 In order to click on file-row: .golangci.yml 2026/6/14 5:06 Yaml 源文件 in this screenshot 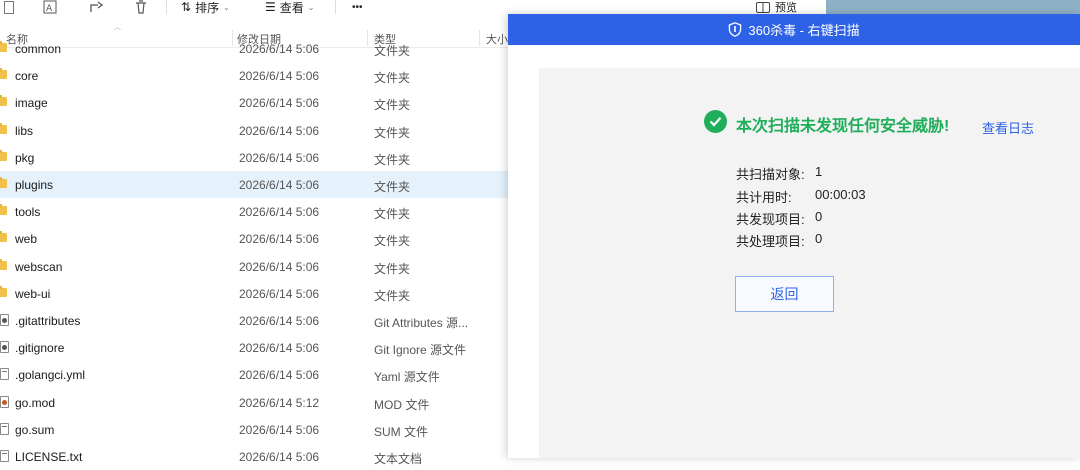, I will do `click(260, 374)`.